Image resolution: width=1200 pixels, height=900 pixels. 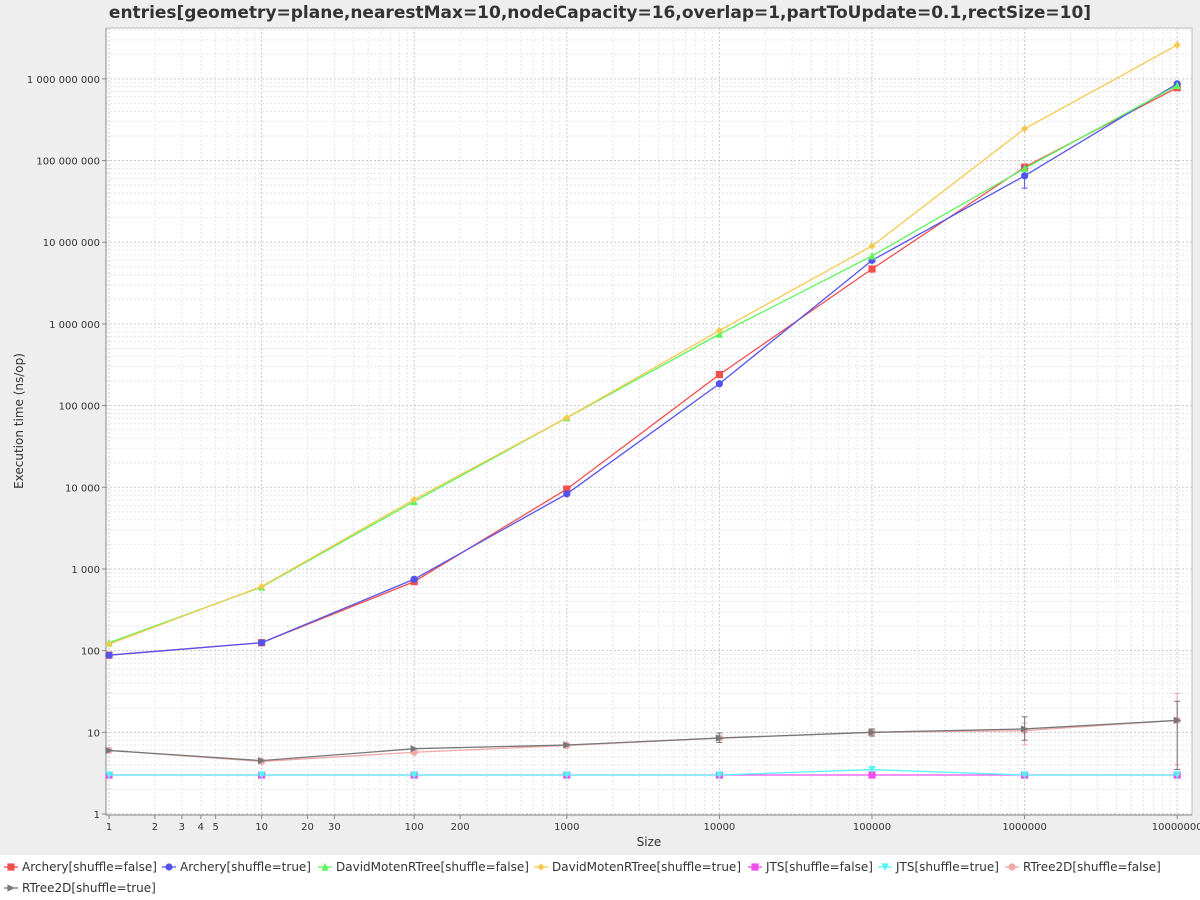 I want to click on legend-item: DavidMotenRTree[shuffle=false], so click(x=423, y=867).